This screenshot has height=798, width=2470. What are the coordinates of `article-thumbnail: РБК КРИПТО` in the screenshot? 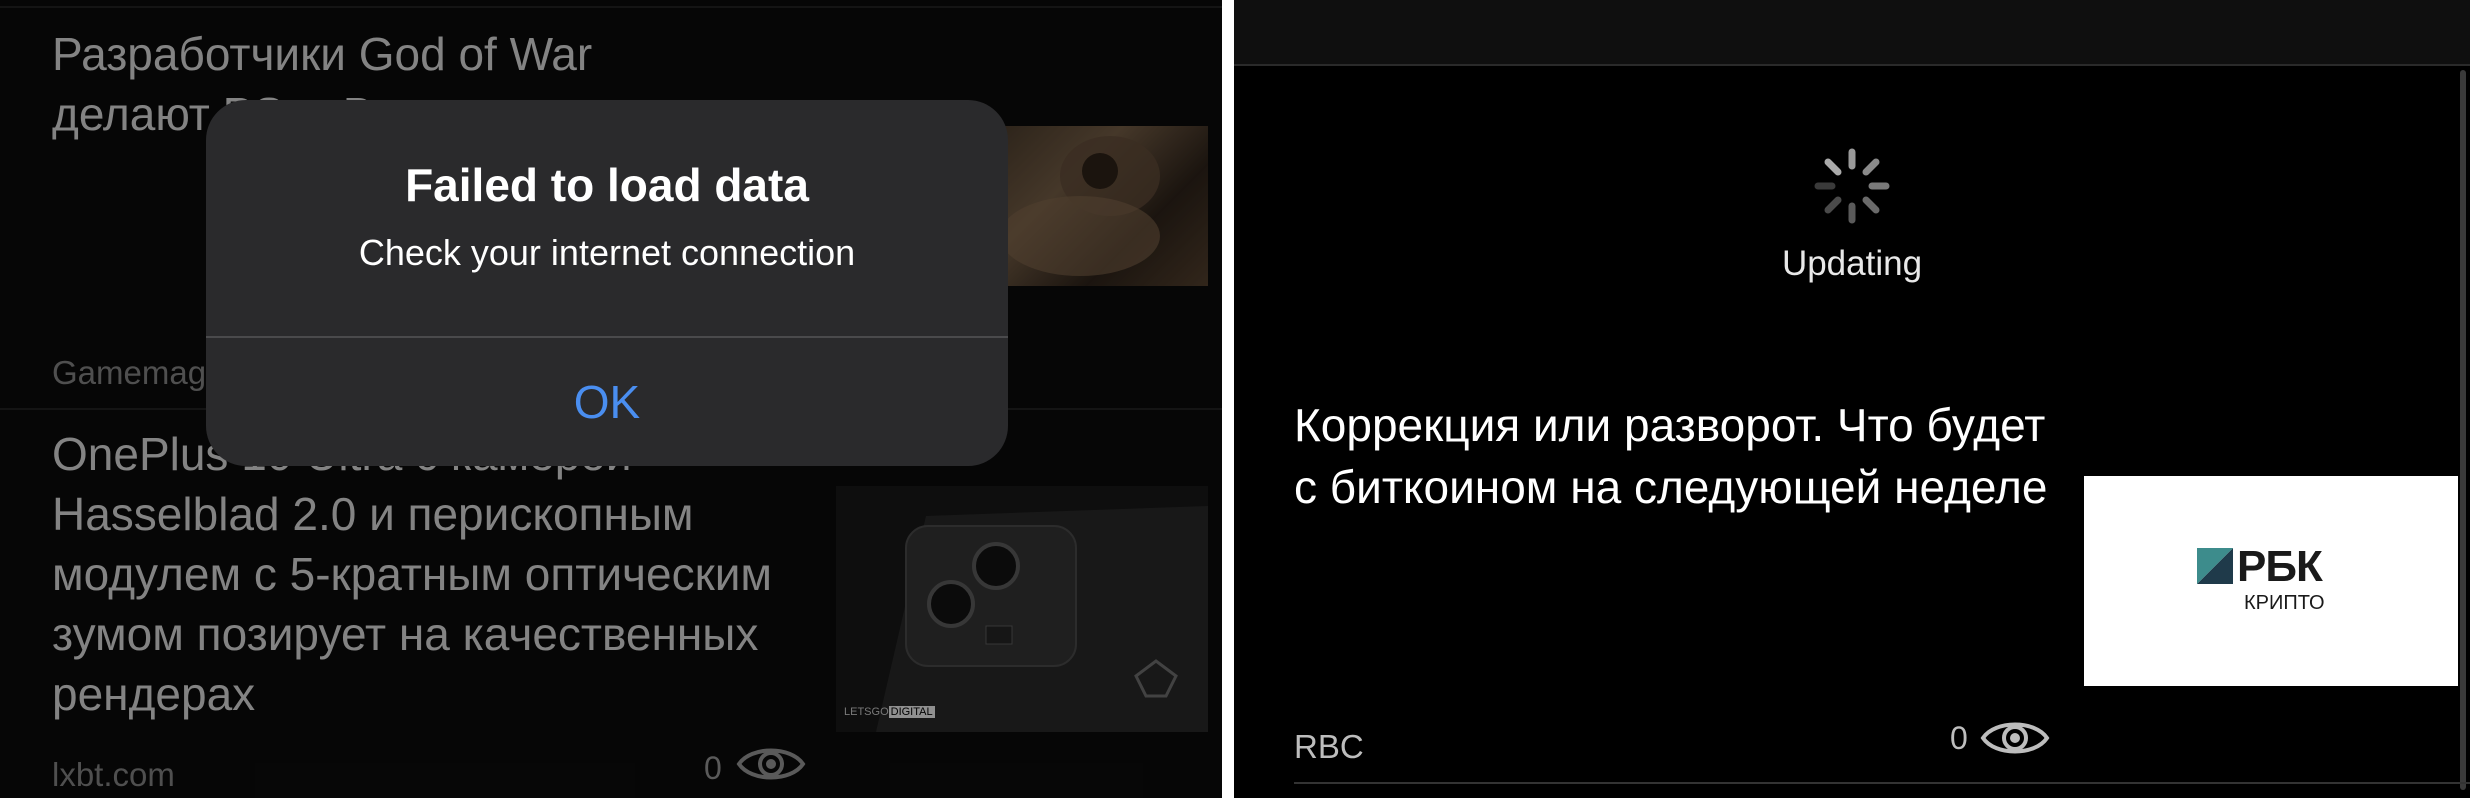 It's located at (2271, 581).